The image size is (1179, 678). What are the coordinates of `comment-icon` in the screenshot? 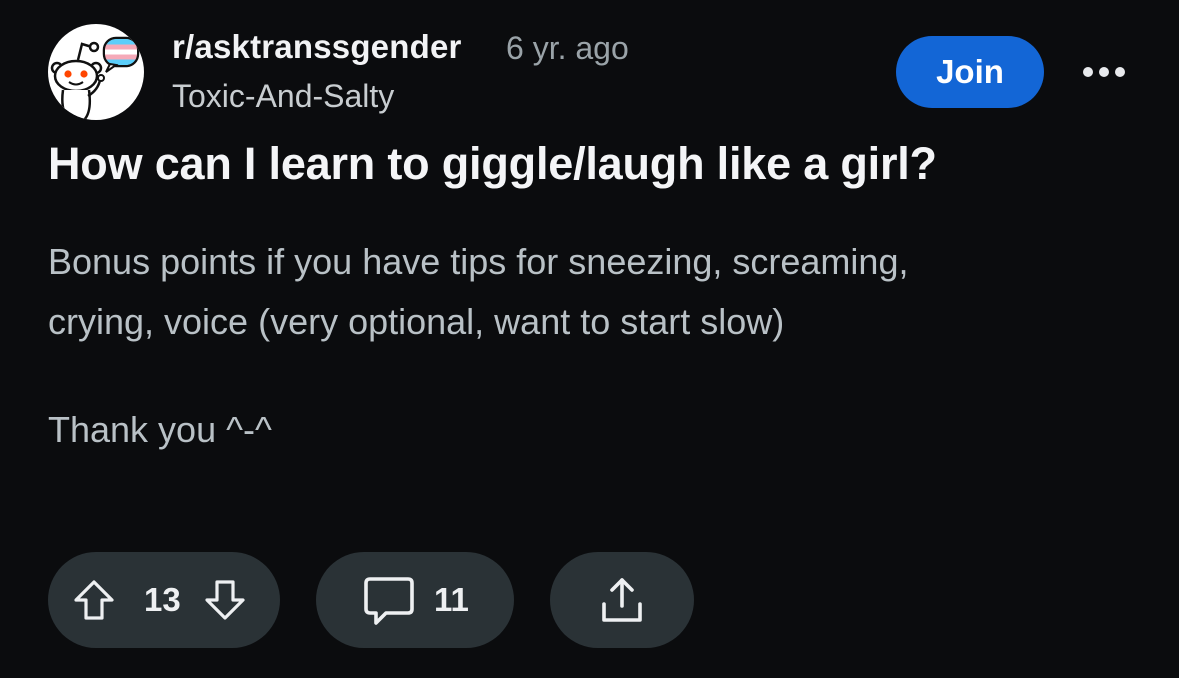 It's located at (389, 600).